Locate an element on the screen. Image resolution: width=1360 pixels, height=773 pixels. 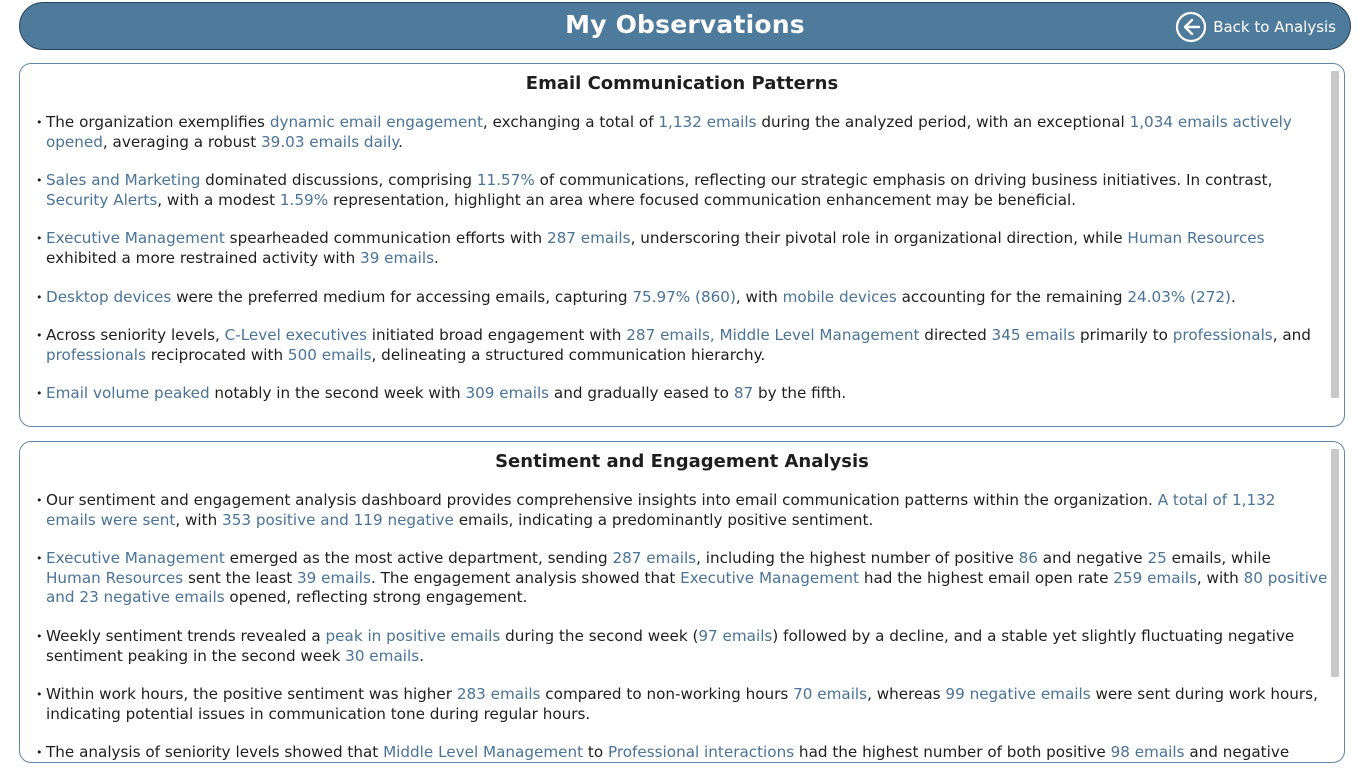
body-text: primarily to is located at coordinates (1124, 335).